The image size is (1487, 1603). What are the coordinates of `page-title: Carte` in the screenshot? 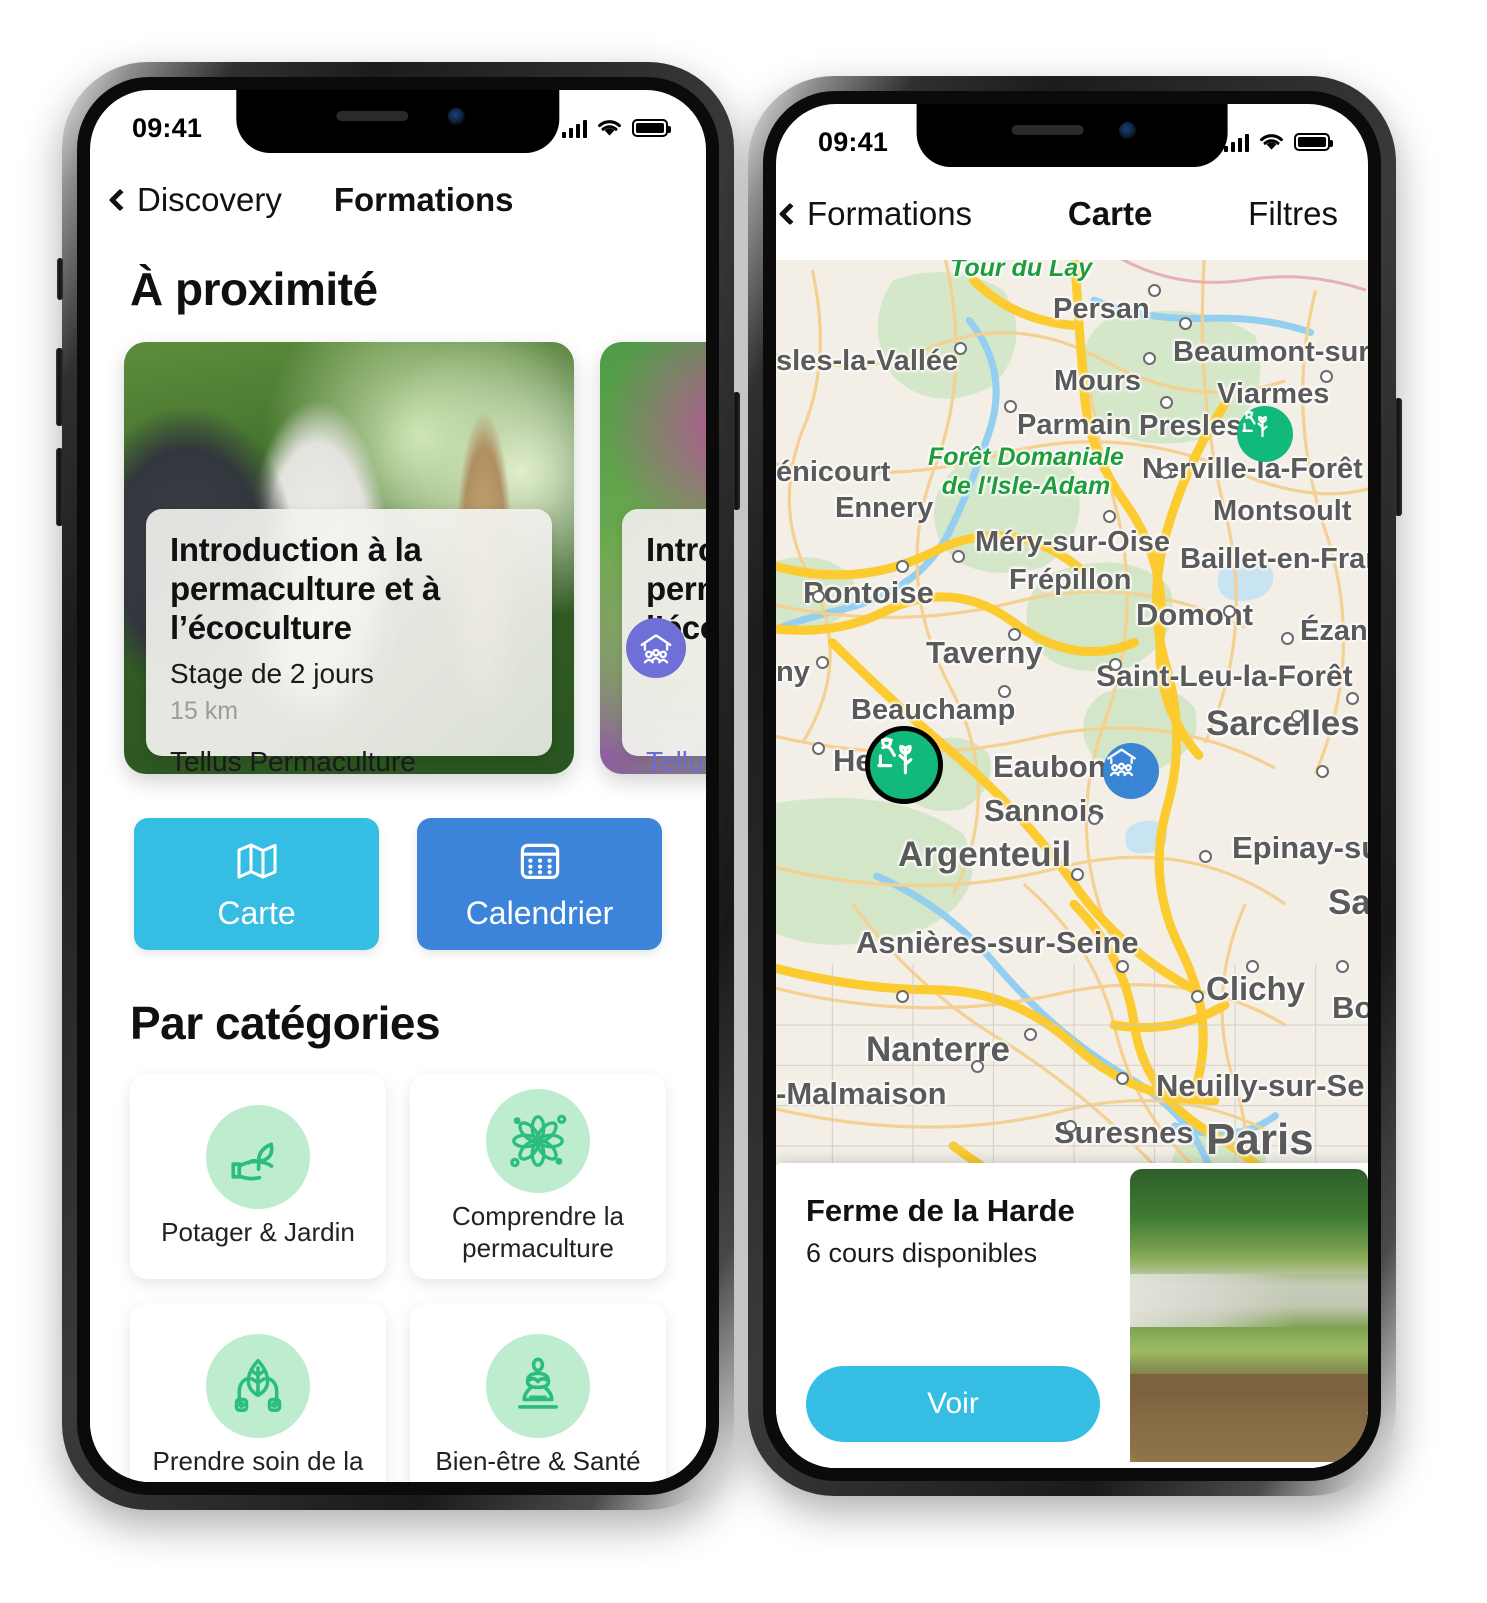 It's located at (1110, 213).